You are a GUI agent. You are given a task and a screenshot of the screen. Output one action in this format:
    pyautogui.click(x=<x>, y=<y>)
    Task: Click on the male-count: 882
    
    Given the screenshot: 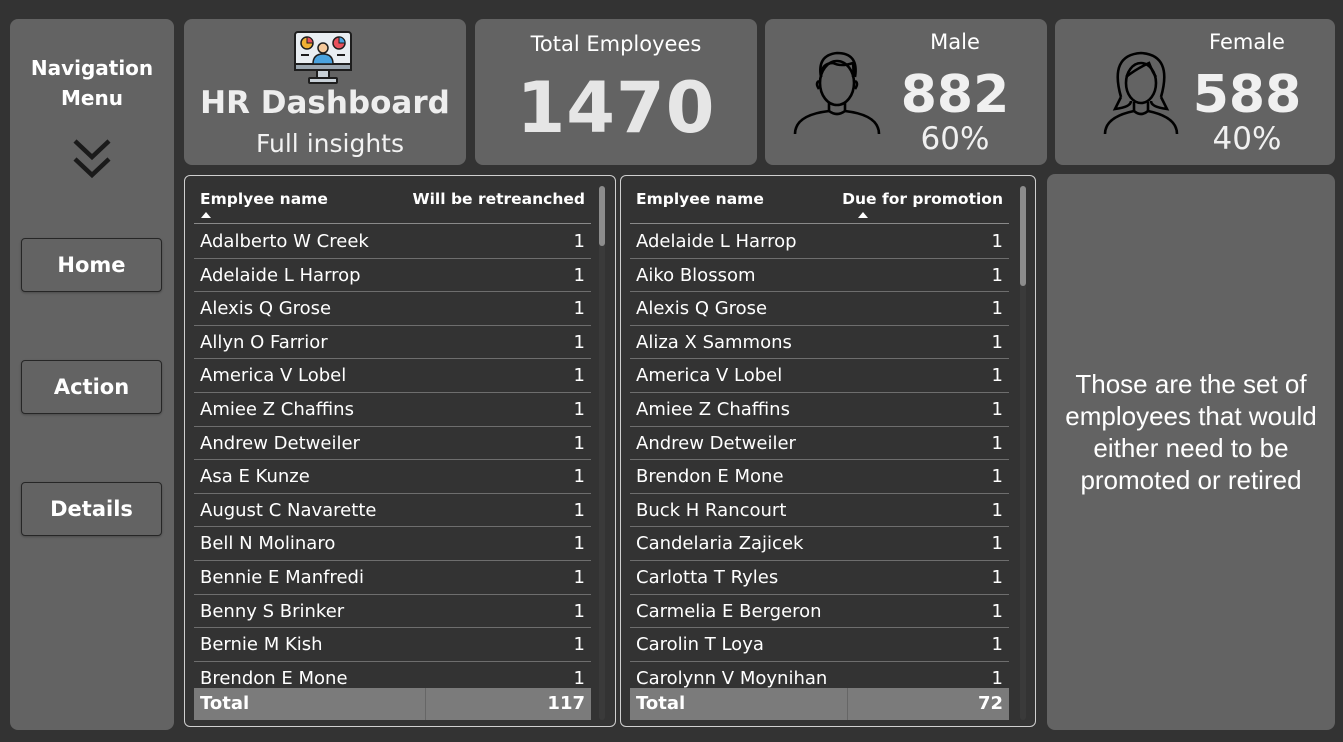 What is the action you would take?
    pyautogui.click(x=955, y=95)
    